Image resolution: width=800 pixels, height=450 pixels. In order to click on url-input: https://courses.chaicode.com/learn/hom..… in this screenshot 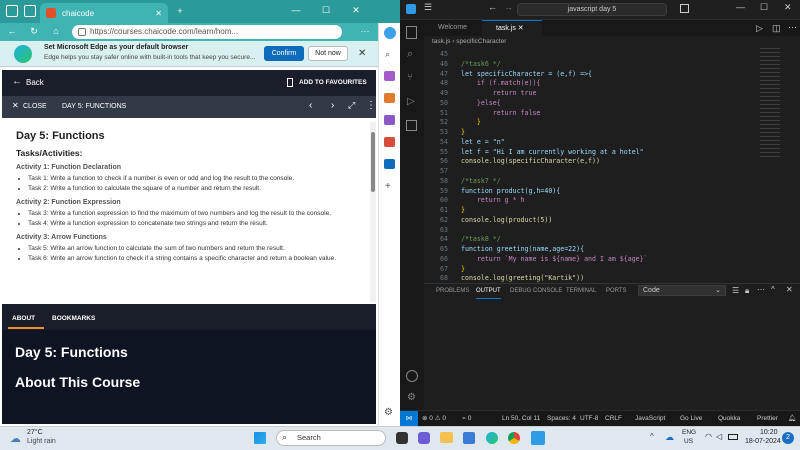, I will do `click(207, 32)`.